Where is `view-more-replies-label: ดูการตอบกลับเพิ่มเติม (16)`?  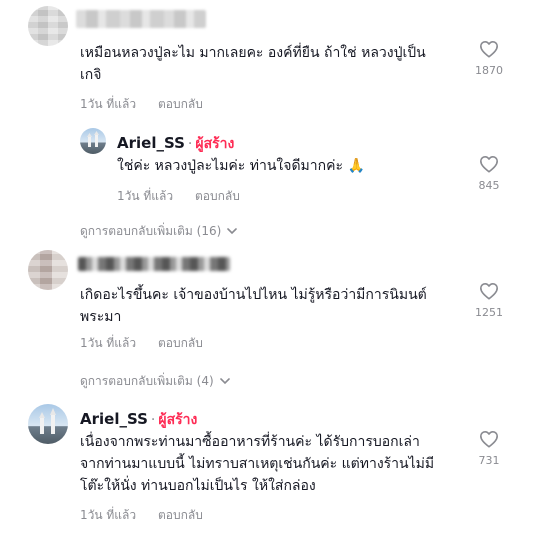 view-more-replies-label: ดูการตอบกลับเพิ่มเติม (16) is located at coordinates (151, 231).